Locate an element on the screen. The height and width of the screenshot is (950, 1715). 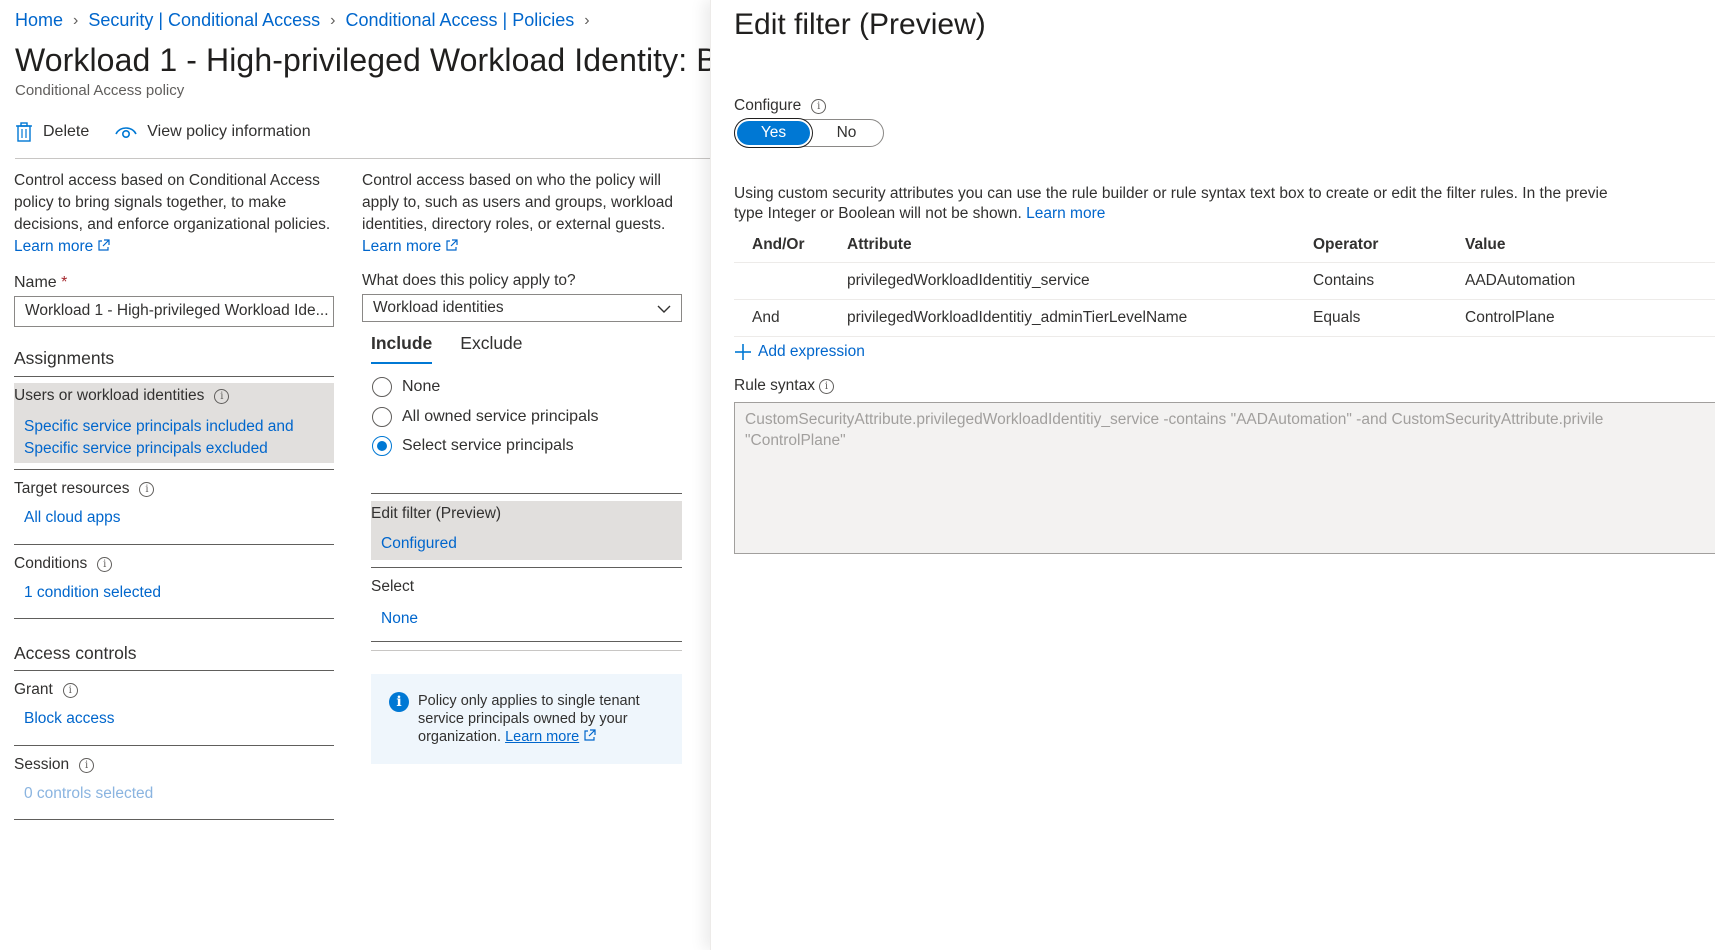
view-policy-information-button: View policy information is located at coordinates (213, 132).